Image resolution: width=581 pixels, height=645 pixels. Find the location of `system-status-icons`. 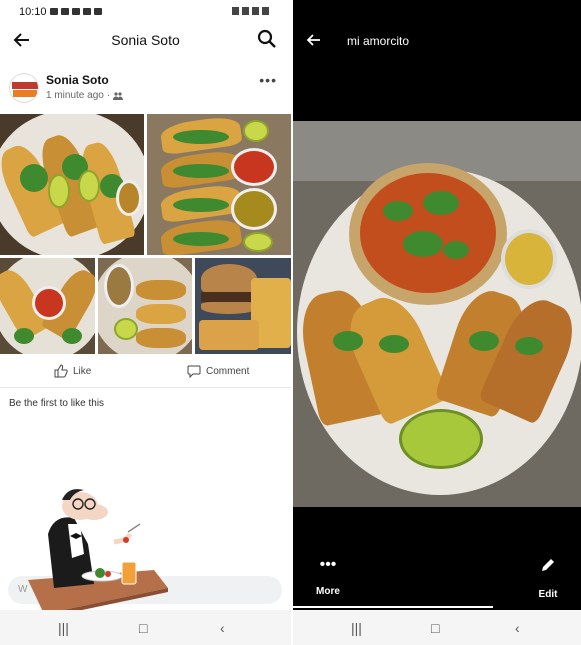

system-status-icons is located at coordinates (250, 11).